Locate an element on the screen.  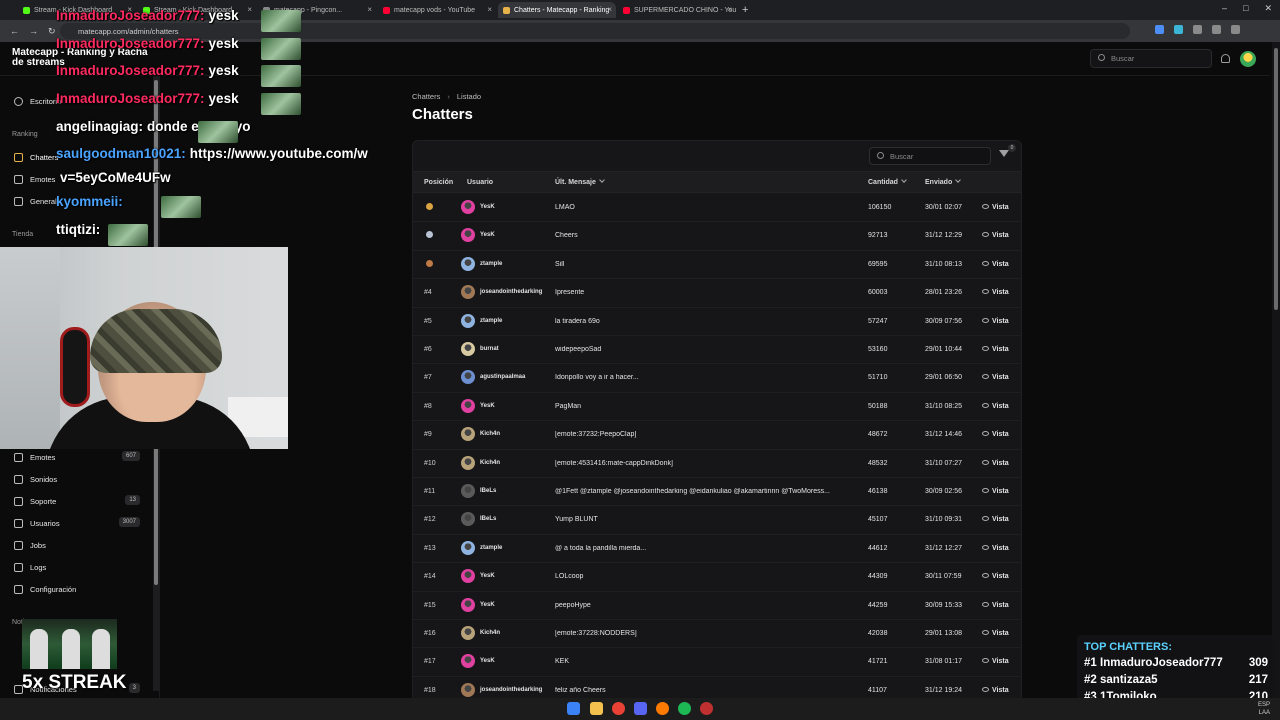
discord-icon is located at coordinates (640, 708).